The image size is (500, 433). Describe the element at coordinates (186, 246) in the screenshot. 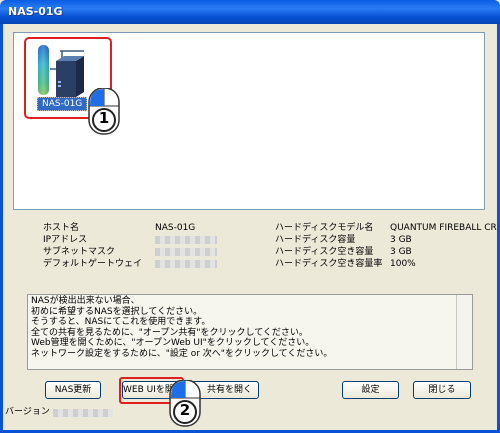

I see `info-values-left: NAS-01G` at that location.